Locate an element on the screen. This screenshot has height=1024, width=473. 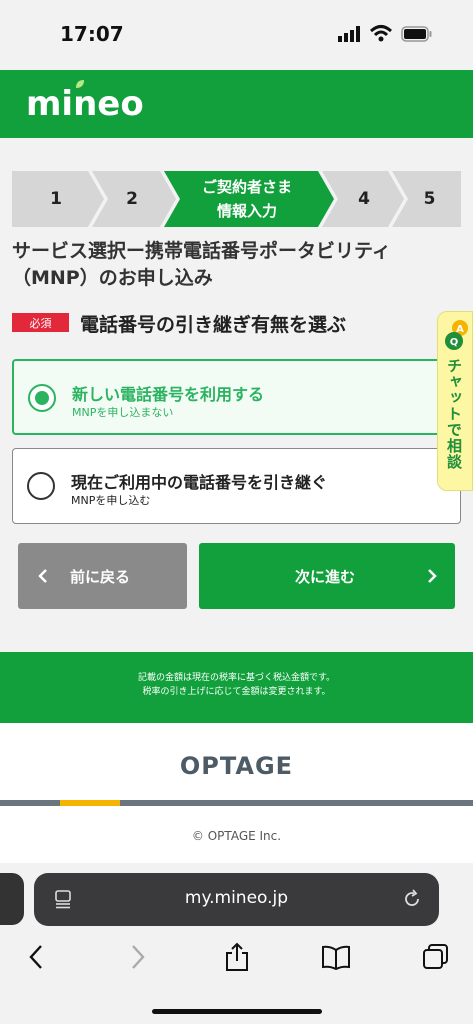
reload-icon is located at coordinates (412, 899).